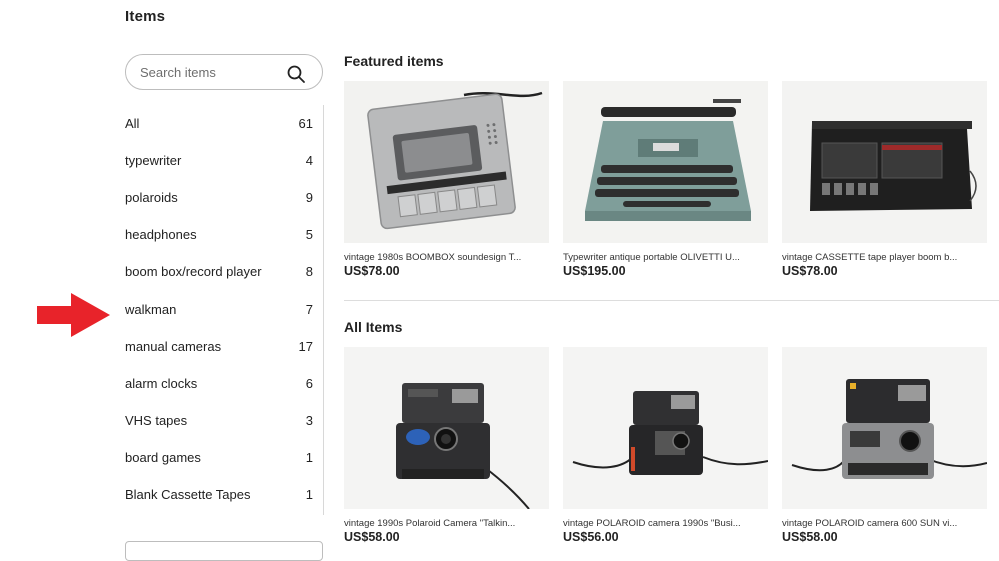 This screenshot has height=561, width=999. Describe the element at coordinates (446, 162) in the screenshot. I see `cassette-recorder-photo` at that location.